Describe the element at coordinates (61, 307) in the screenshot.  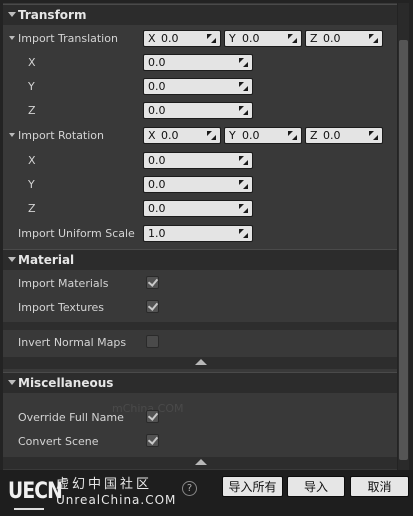
I see `import-textures-label: Import Textures` at that location.